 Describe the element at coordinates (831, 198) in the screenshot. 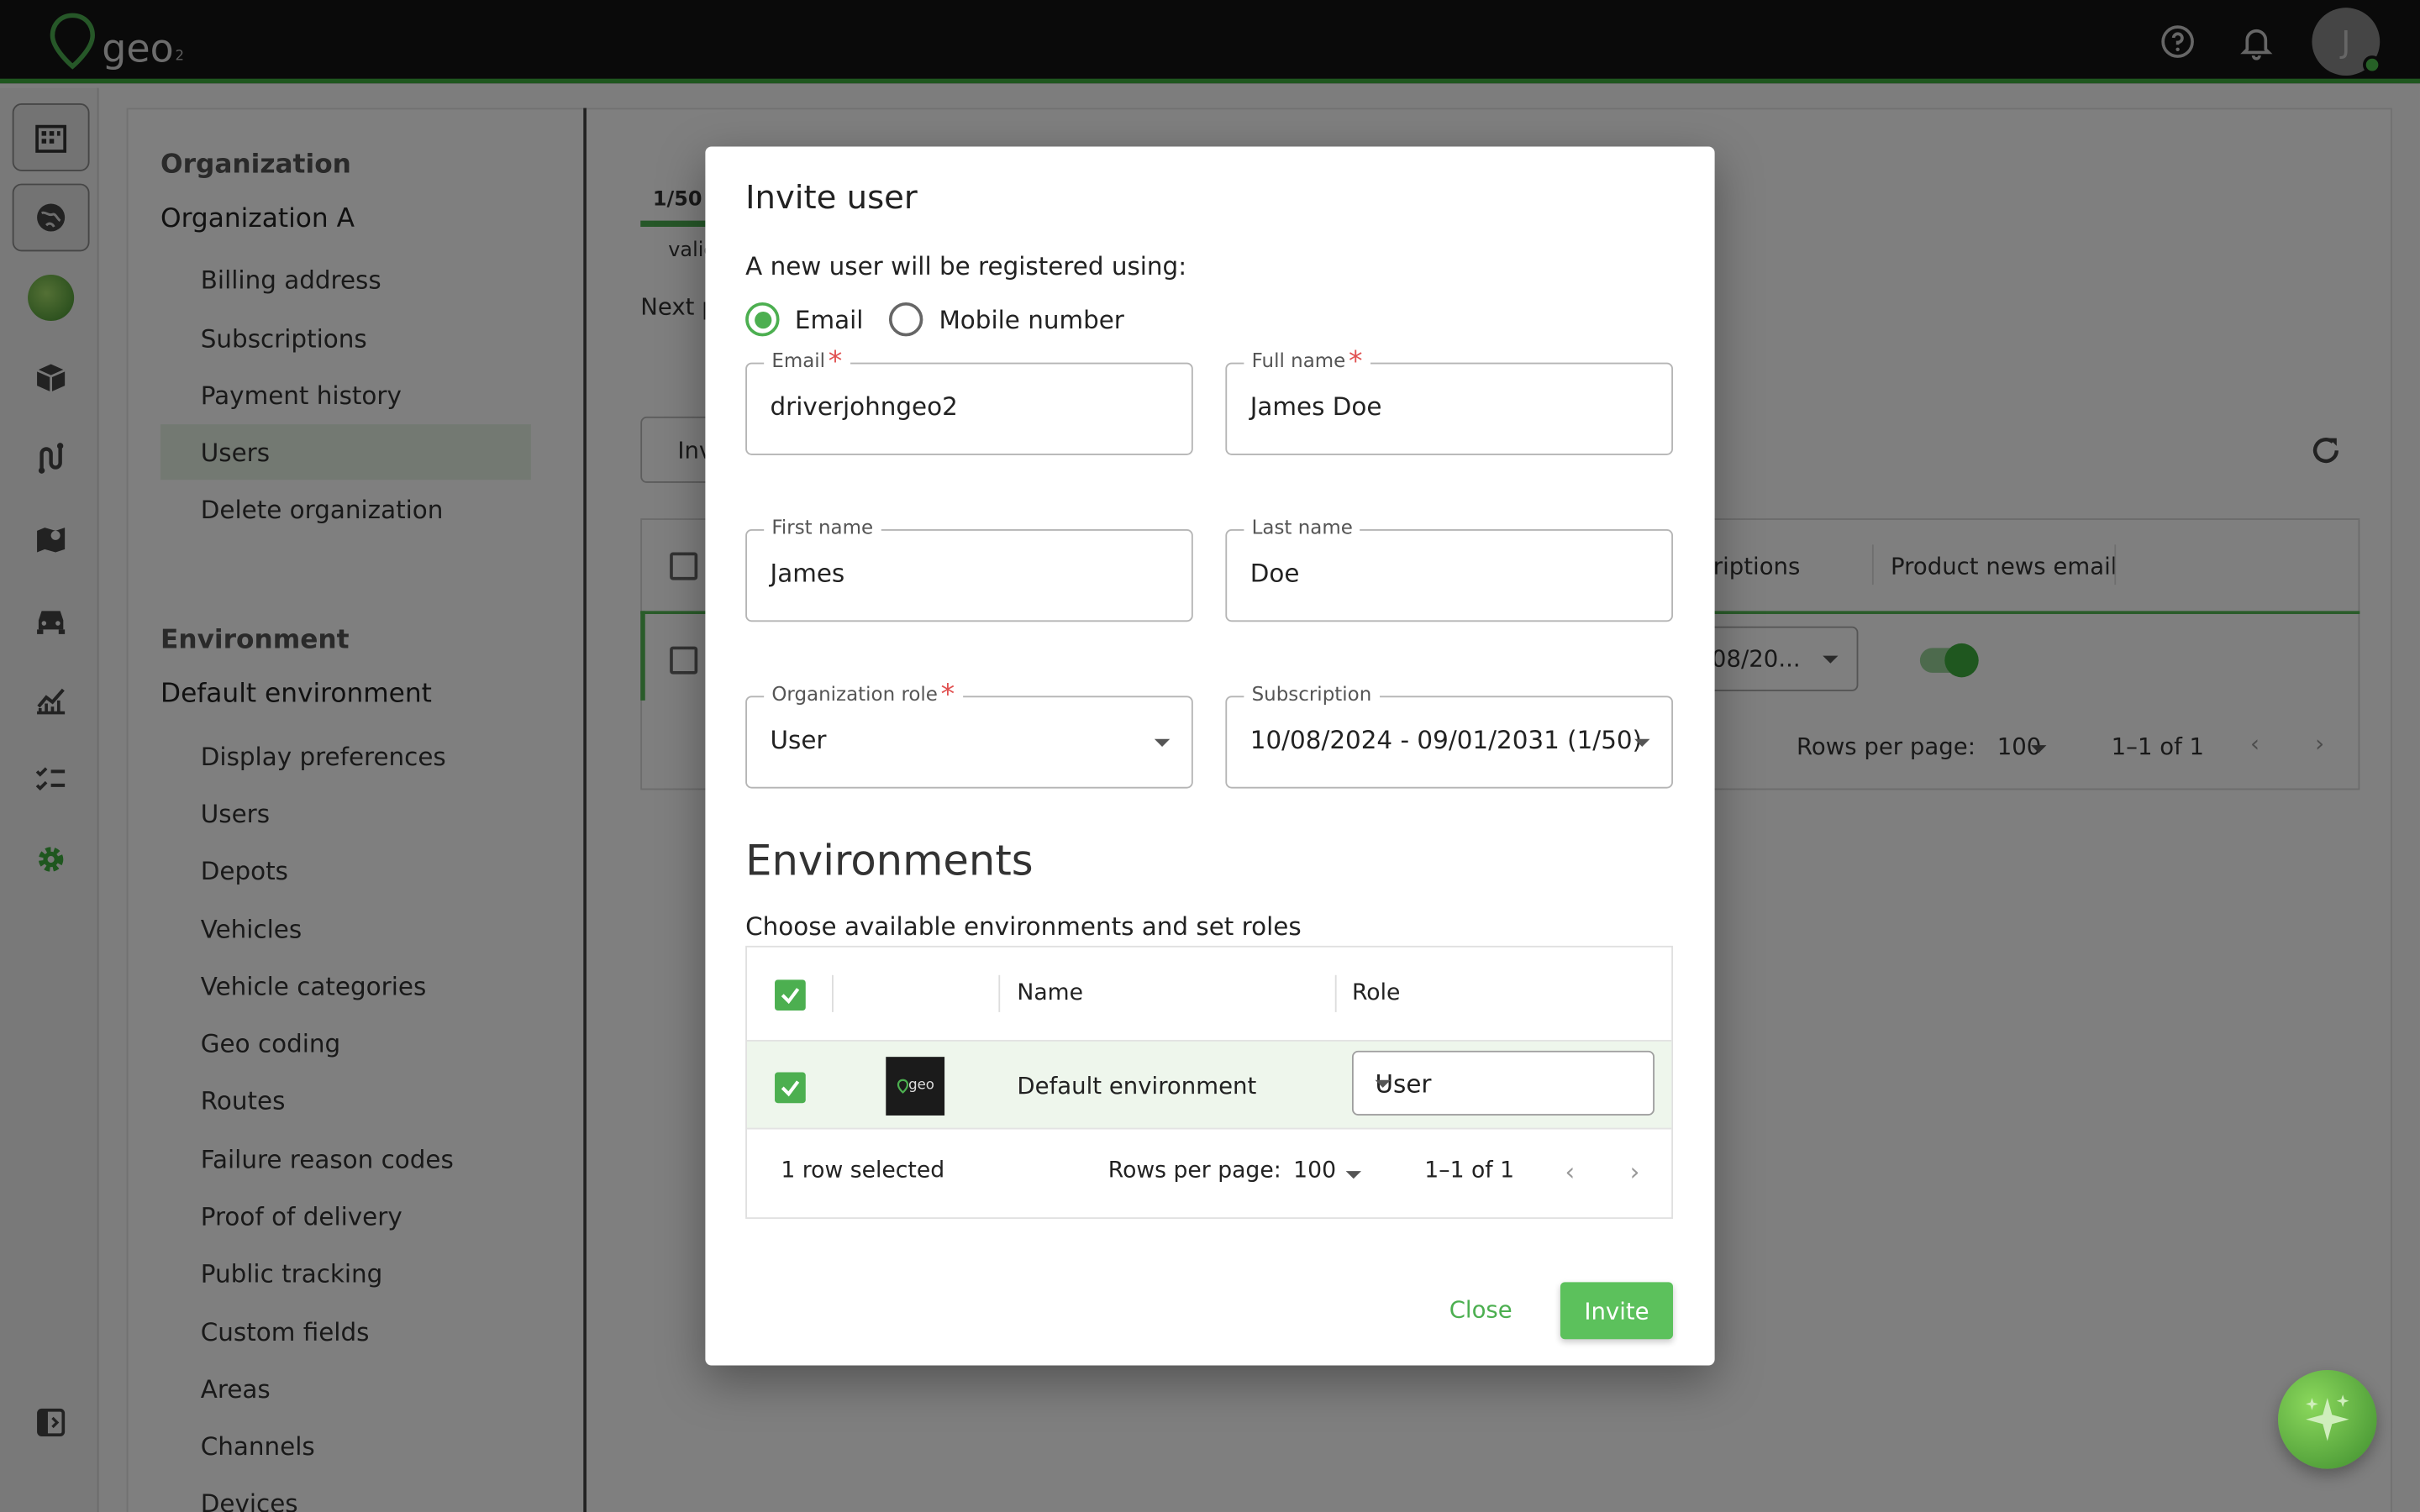

I see `dialog-title: Invite user` at that location.